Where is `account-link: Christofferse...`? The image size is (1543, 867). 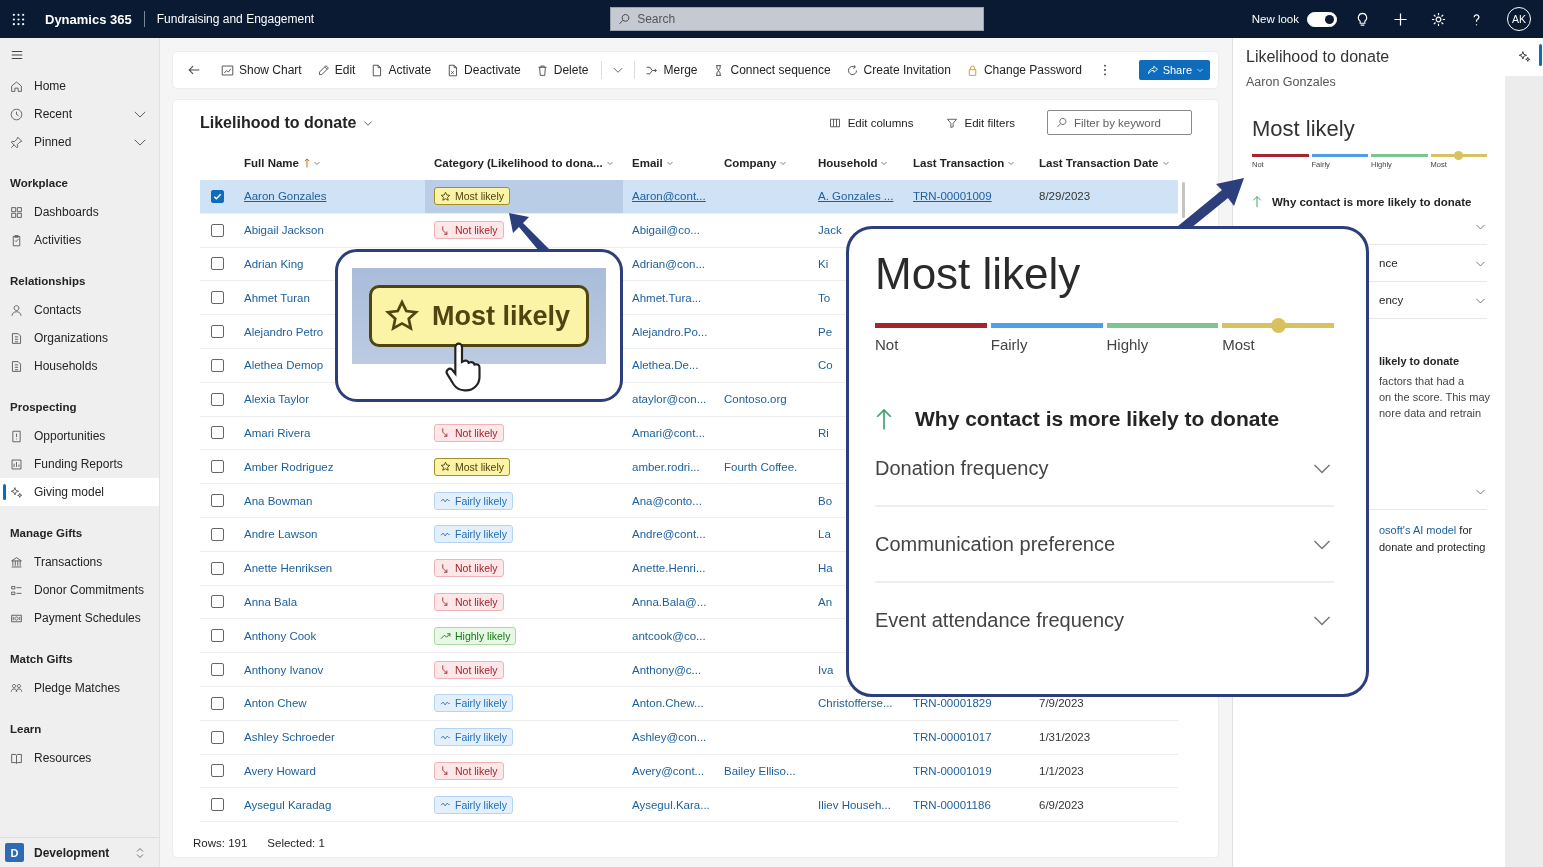 account-link: Christofferse... is located at coordinates (855, 703).